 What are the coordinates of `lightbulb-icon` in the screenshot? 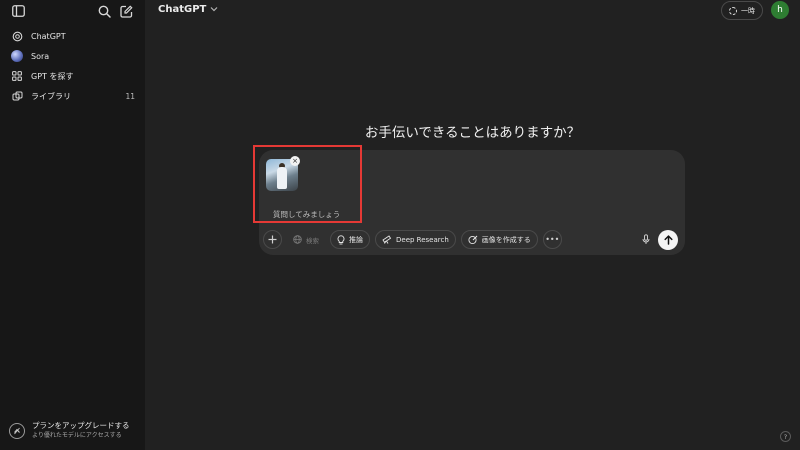 It's located at (341, 239).